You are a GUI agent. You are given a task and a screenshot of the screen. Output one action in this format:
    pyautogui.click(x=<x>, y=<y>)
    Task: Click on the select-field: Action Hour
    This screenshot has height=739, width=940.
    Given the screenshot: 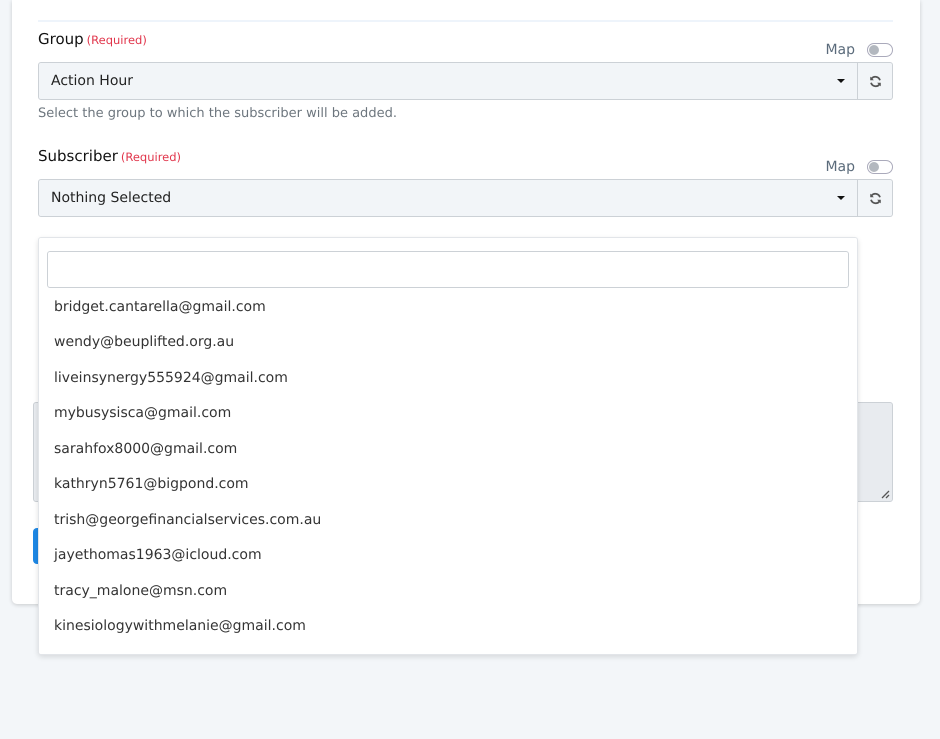 What is the action you would take?
    pyautogui.click(x=448, y=81)
    